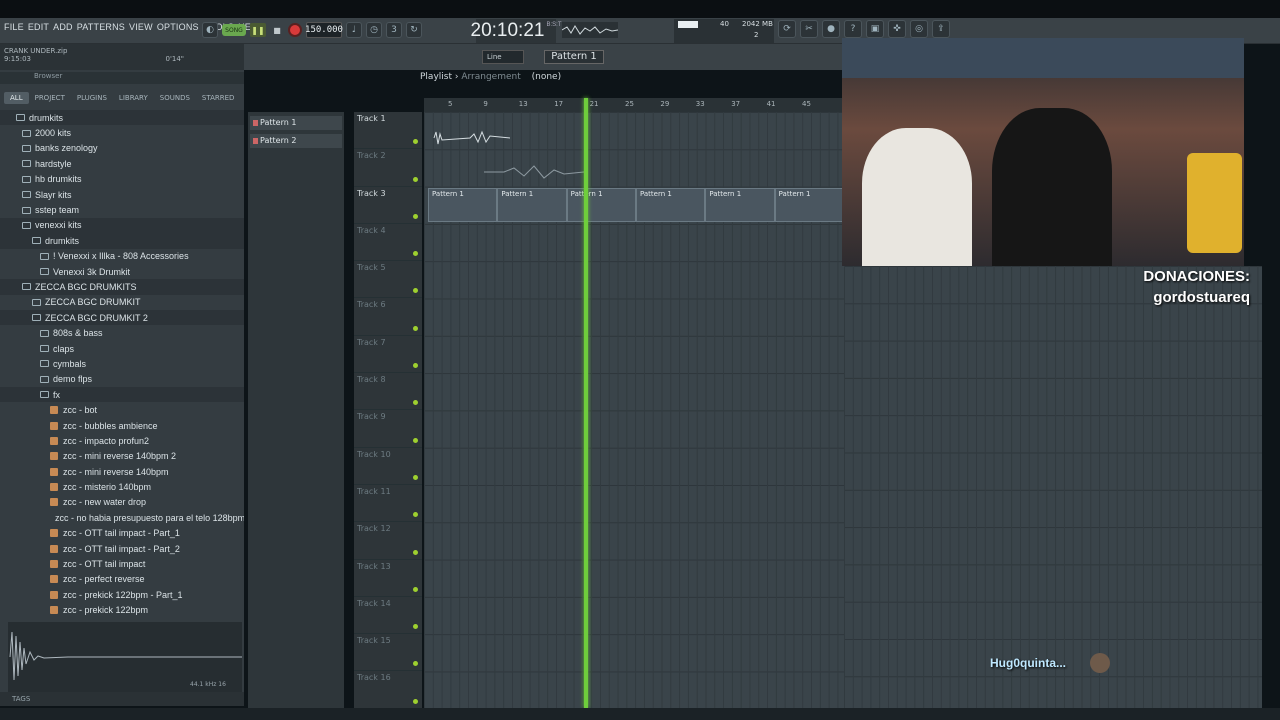 The width and height of the screenshot is (1280, 720). I want to click on browser-folder: Venexxi 3k Drumkit, so click(122, 271).